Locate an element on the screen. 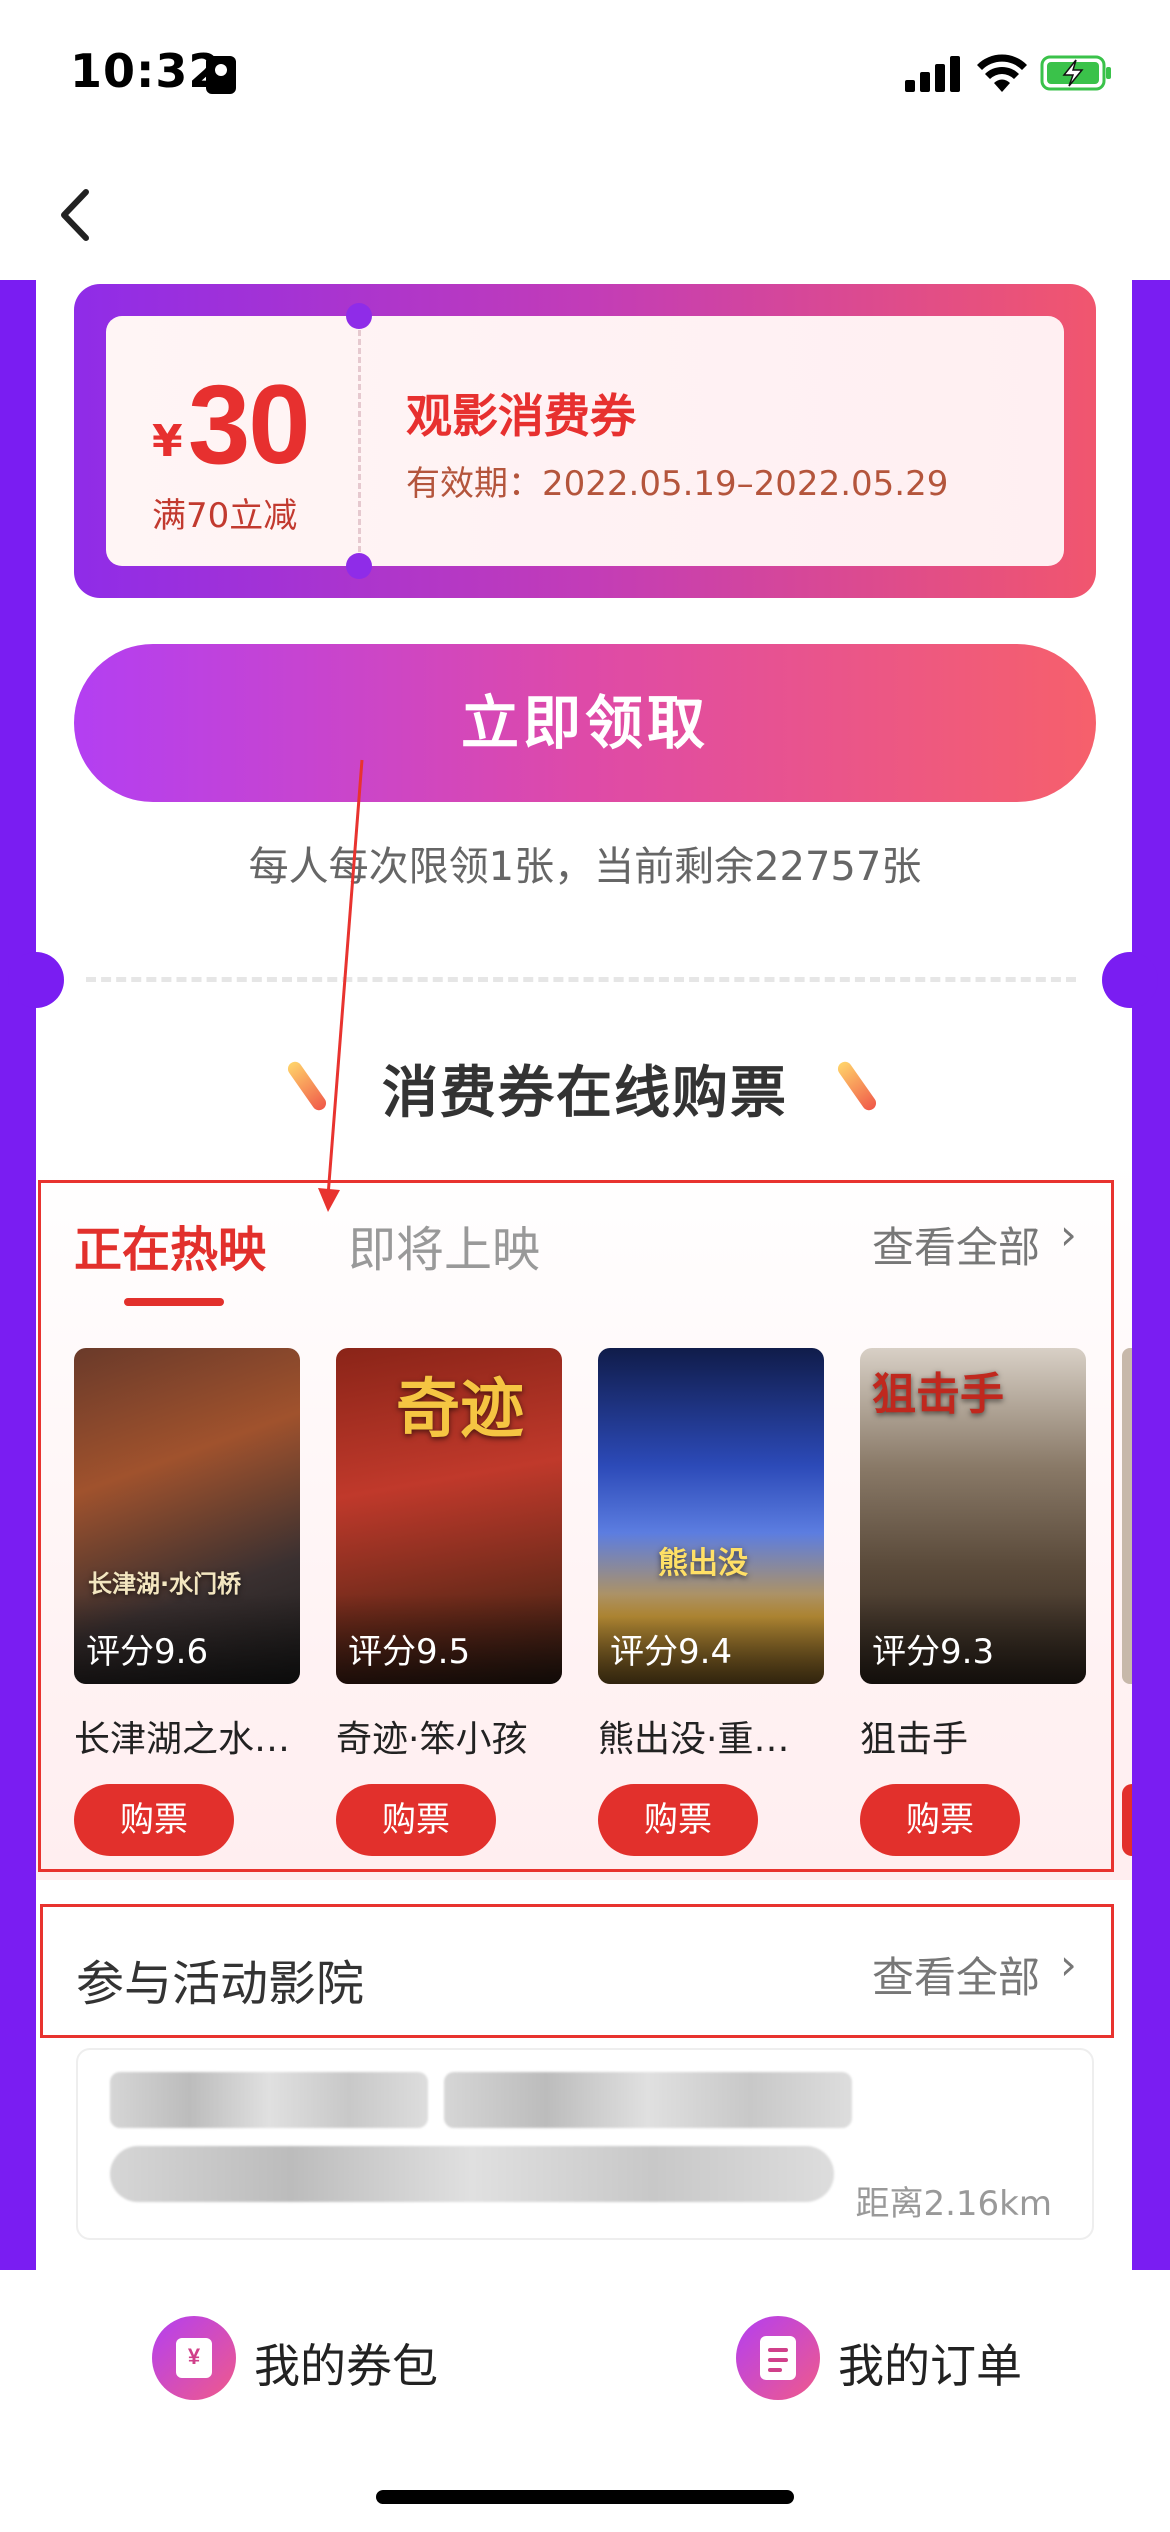 This screenshot has width=1170, height=2532. coupon-condition: 满70立减 is located at coordinates (225, 516).